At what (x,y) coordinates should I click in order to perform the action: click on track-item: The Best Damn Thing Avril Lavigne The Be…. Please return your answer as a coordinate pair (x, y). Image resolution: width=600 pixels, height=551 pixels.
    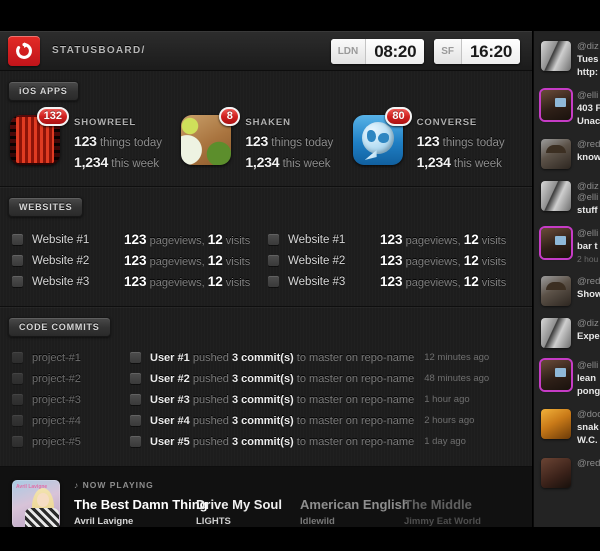
    Looking at the image, I should click on (141, 512).